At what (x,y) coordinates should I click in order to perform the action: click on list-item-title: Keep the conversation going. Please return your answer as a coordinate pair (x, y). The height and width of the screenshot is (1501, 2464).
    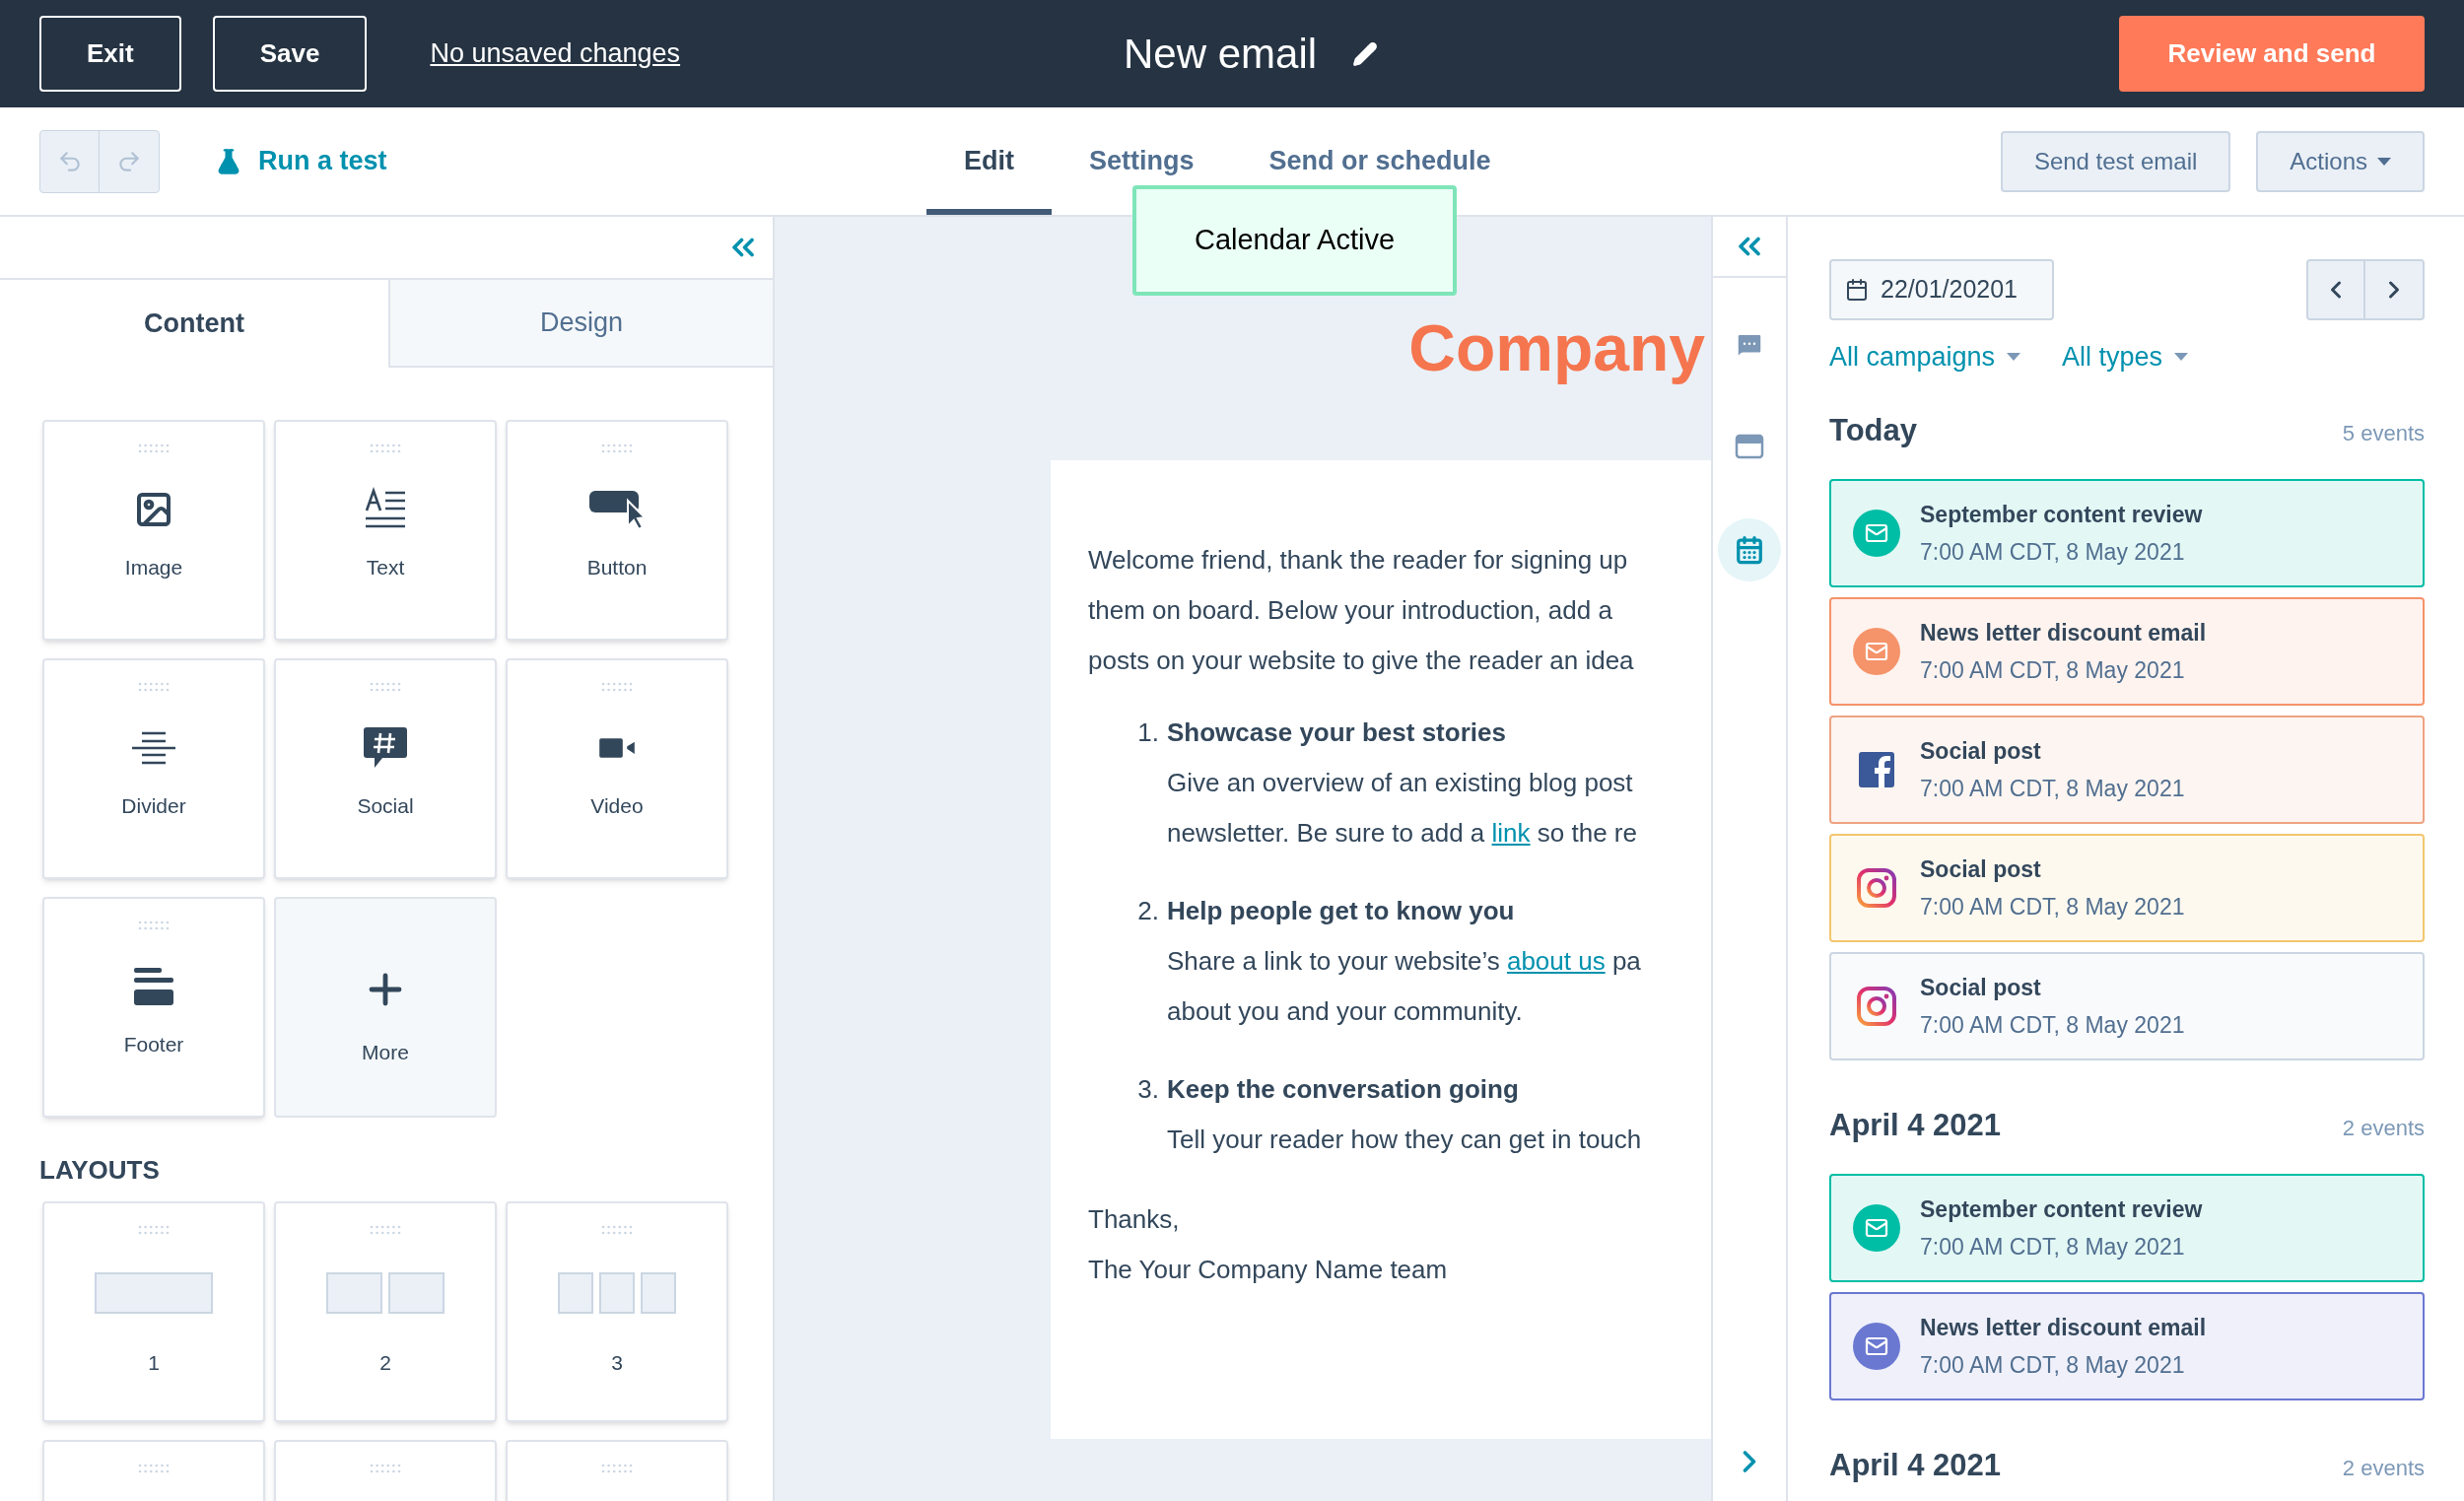
    Looking at the image, I should click on (1343, 1089).